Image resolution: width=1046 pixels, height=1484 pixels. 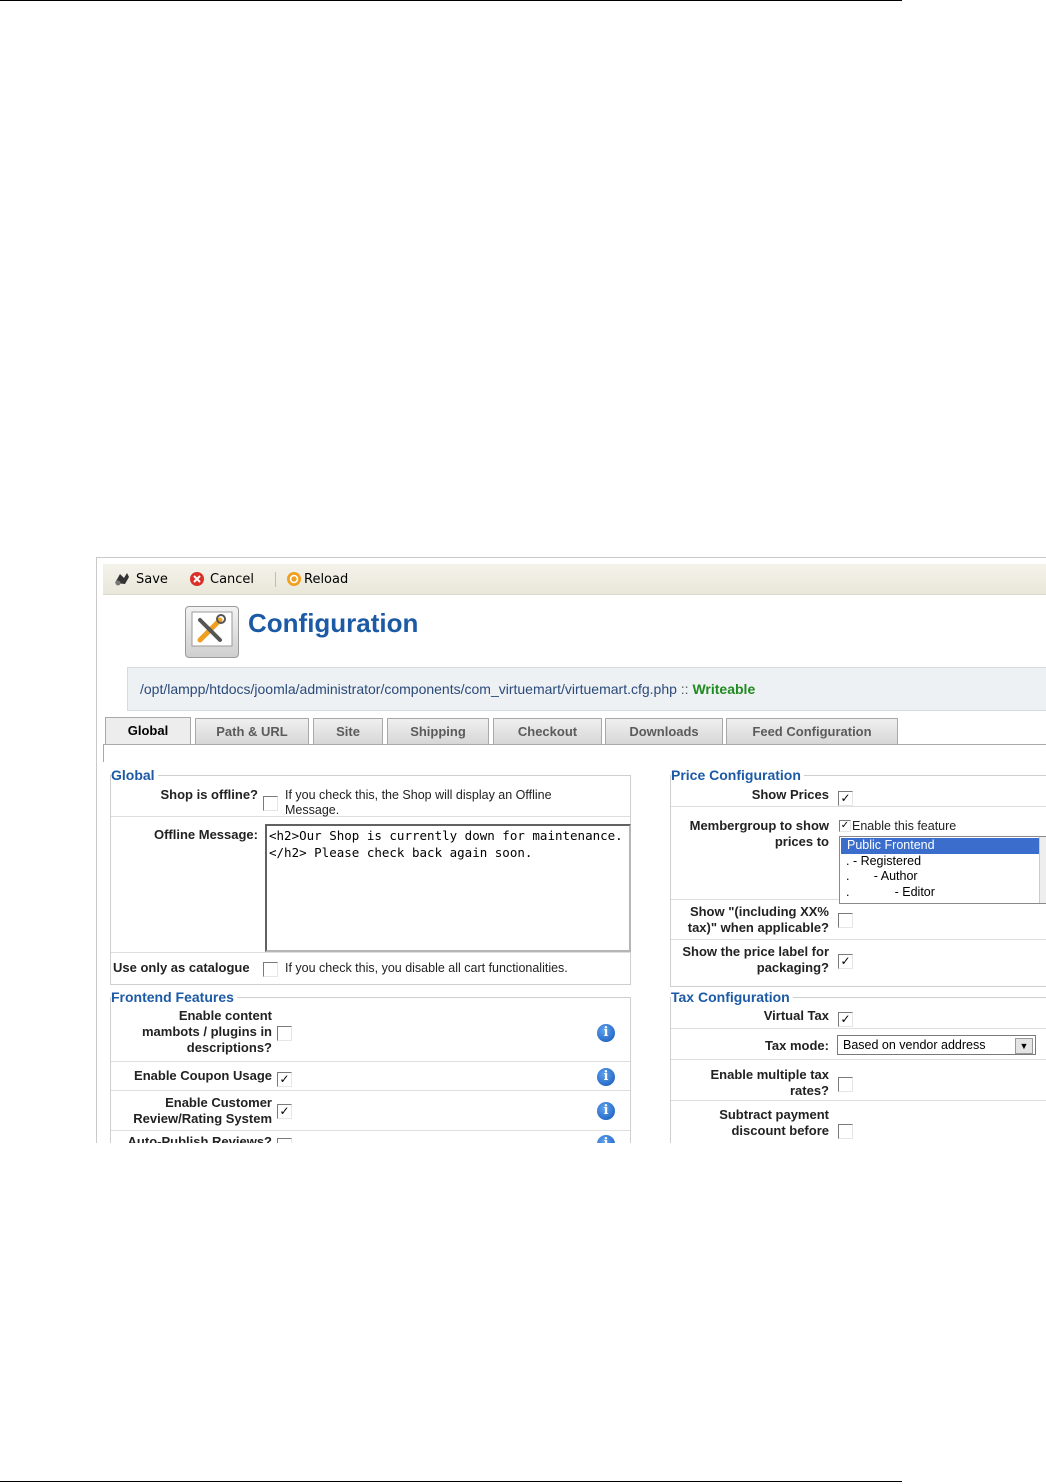 What do you see at coordinates (270, 803) in the screenshot?
I see `shop-offline-checkbox` at bounding box center [270, 803].